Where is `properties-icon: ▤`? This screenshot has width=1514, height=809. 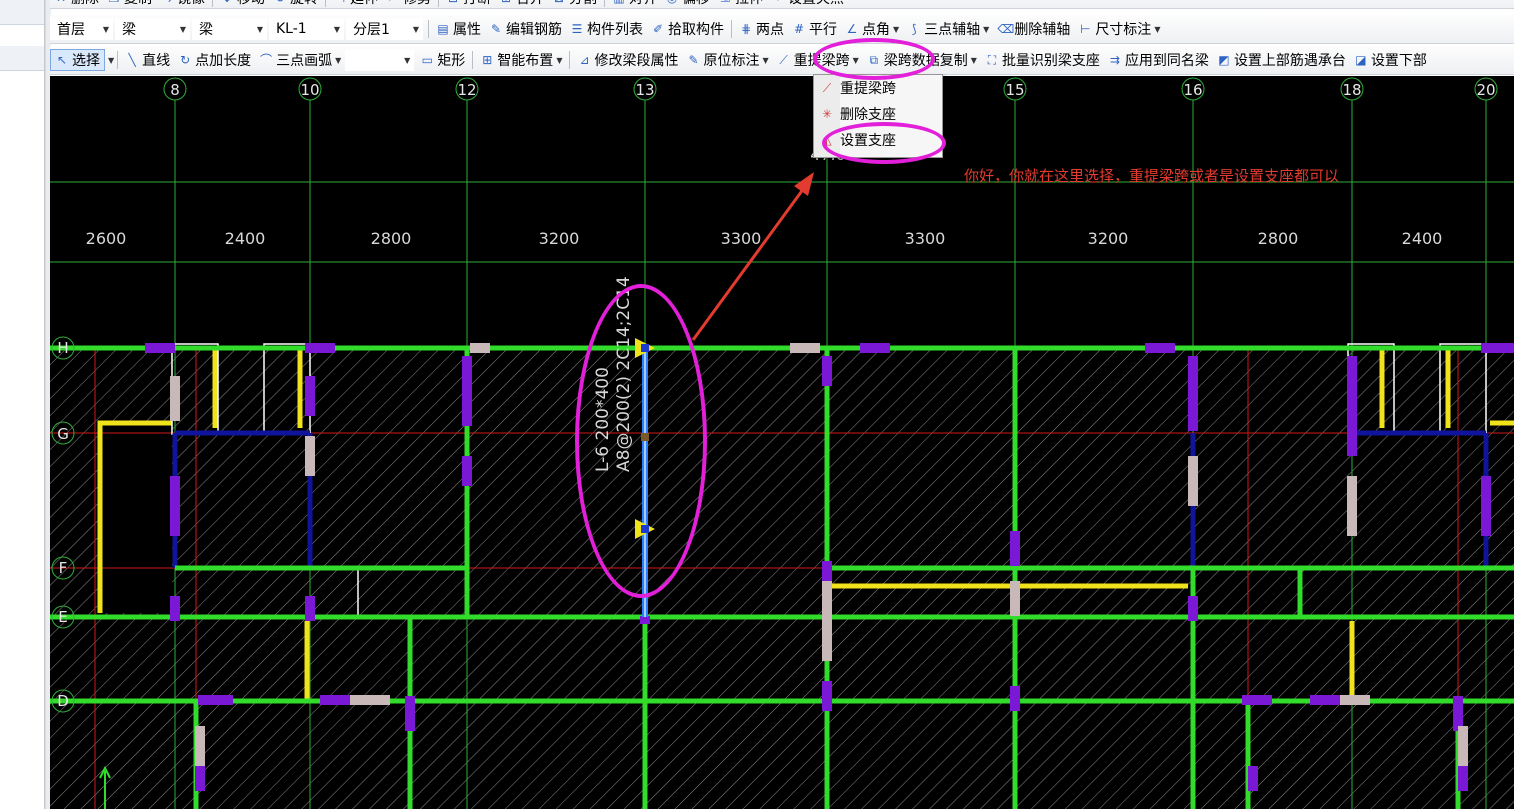
properties-icon: ▤ is located at coordinates (443, 29).